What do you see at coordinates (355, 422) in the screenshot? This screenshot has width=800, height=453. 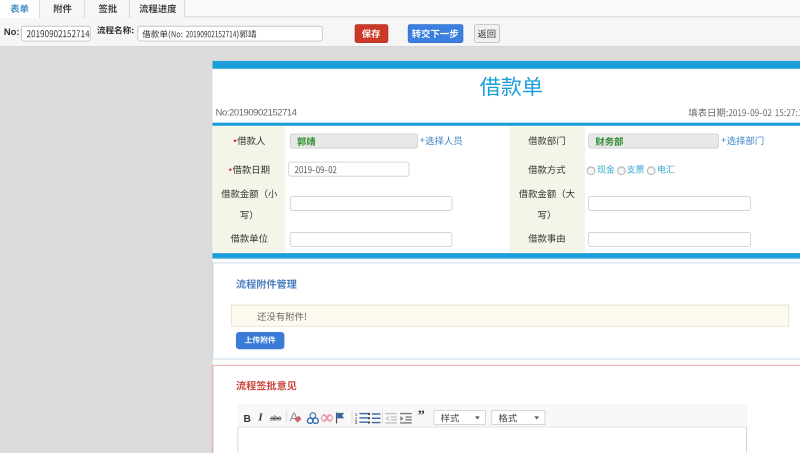 I see `svg-text: 3` at bounding box center [355, 422].